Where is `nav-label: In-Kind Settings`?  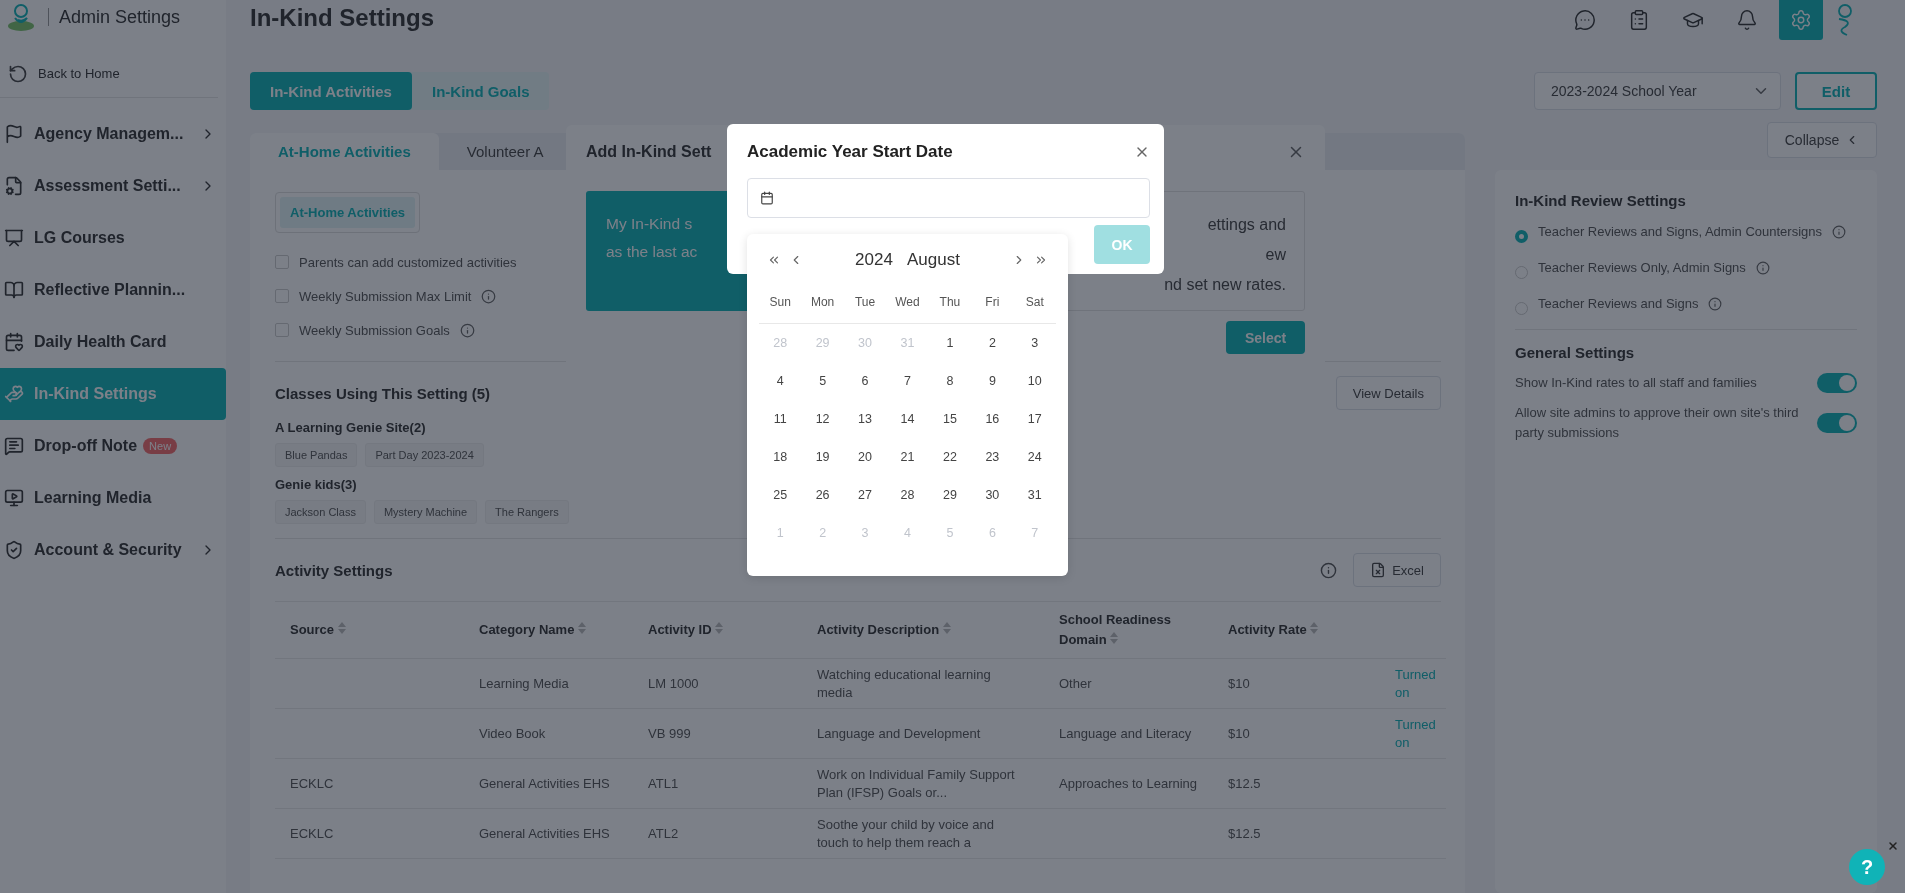 nav-label: In-Kind Settings is located at coordinates (95, 394).